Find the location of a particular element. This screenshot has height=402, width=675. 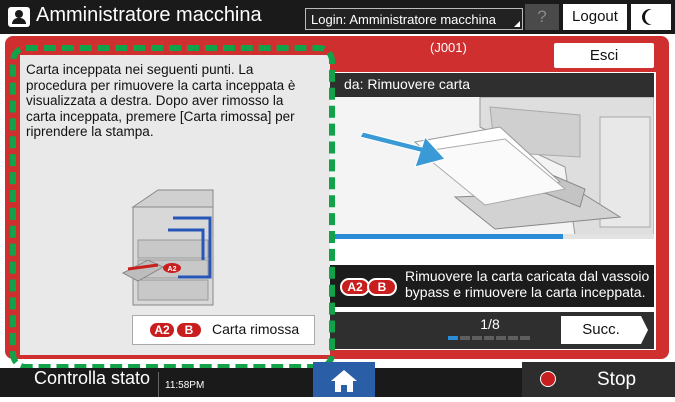

page-dot-active is located at coordinates (453, 338).